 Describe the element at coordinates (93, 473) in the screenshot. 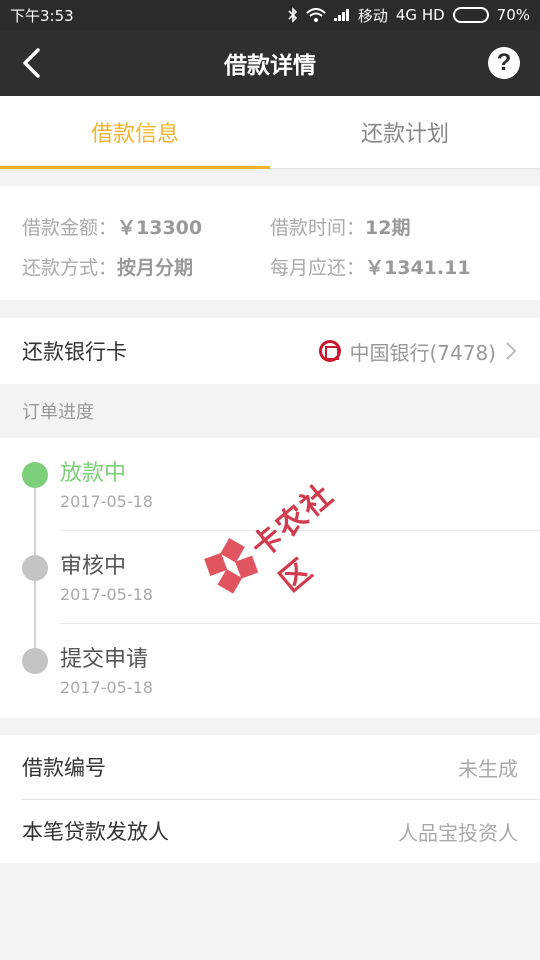

I see `step-name: 放款中` at that location.